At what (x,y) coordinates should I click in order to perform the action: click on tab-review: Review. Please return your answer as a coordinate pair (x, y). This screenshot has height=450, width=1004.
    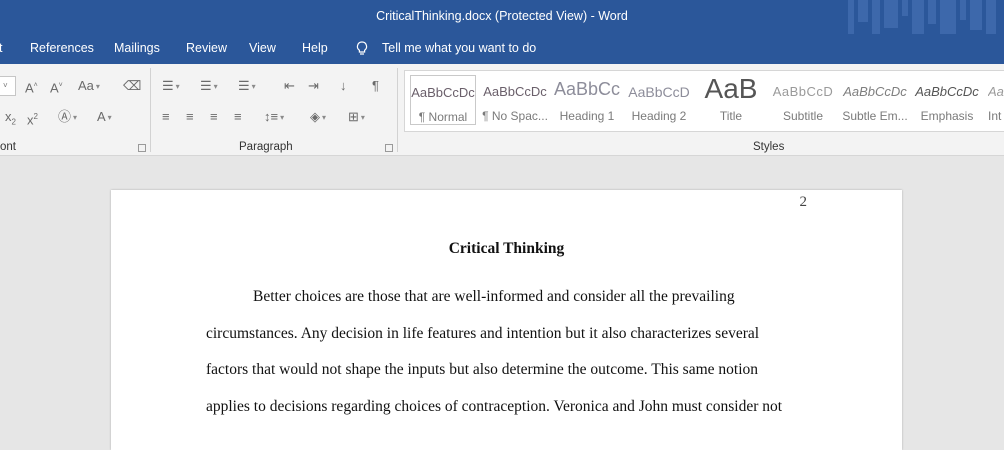
    Looking at the image, I should click on (206, 48).